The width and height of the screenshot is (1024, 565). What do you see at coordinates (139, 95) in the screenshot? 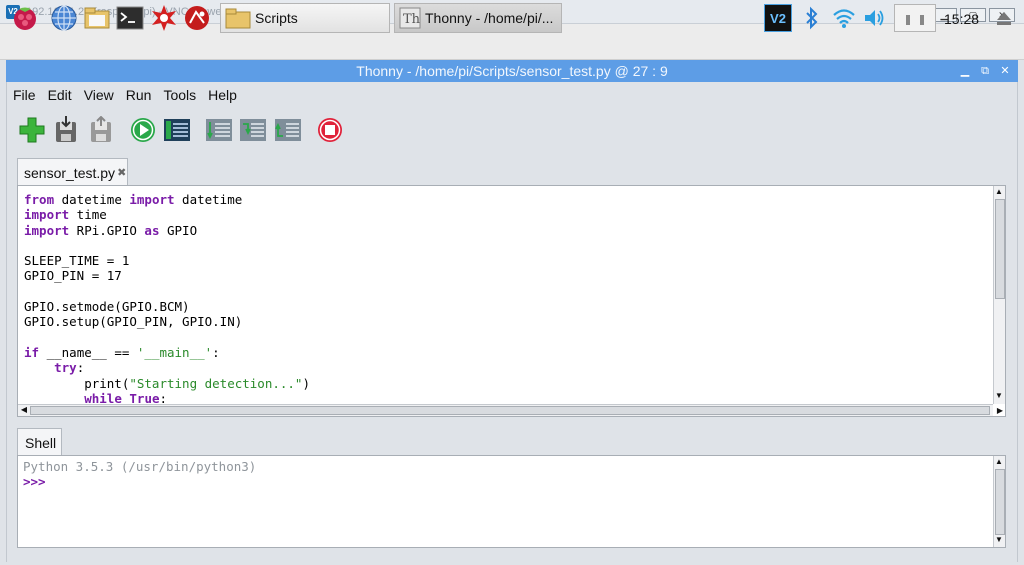
I see `menu-run: Run` at bounding box center [139, 95].